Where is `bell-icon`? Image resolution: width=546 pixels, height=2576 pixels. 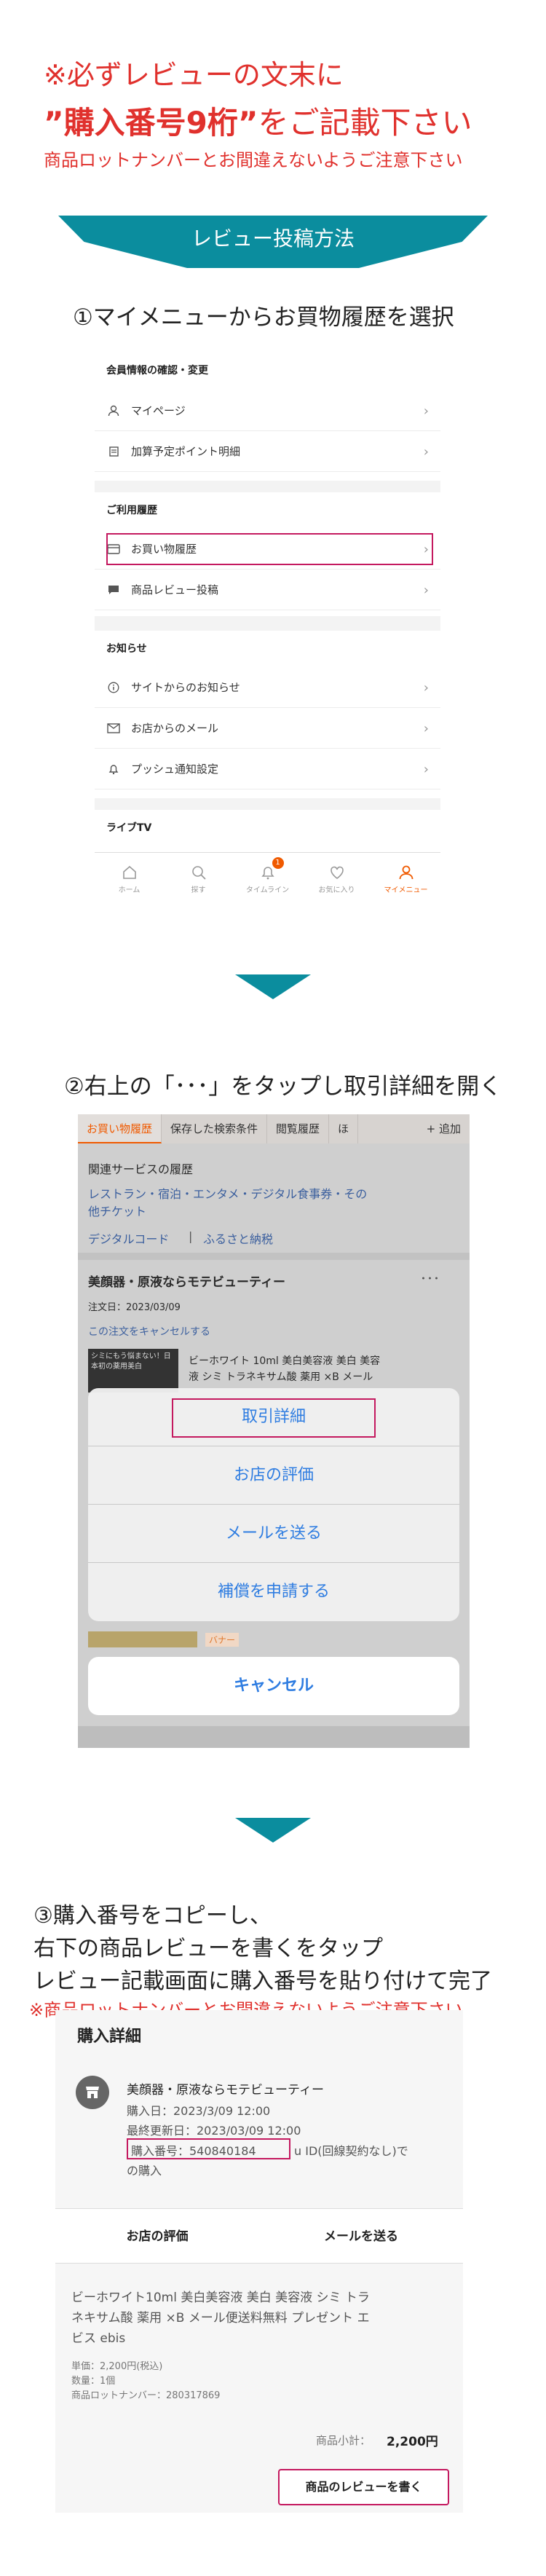 bell-icon is located at coordinates (113, 769).